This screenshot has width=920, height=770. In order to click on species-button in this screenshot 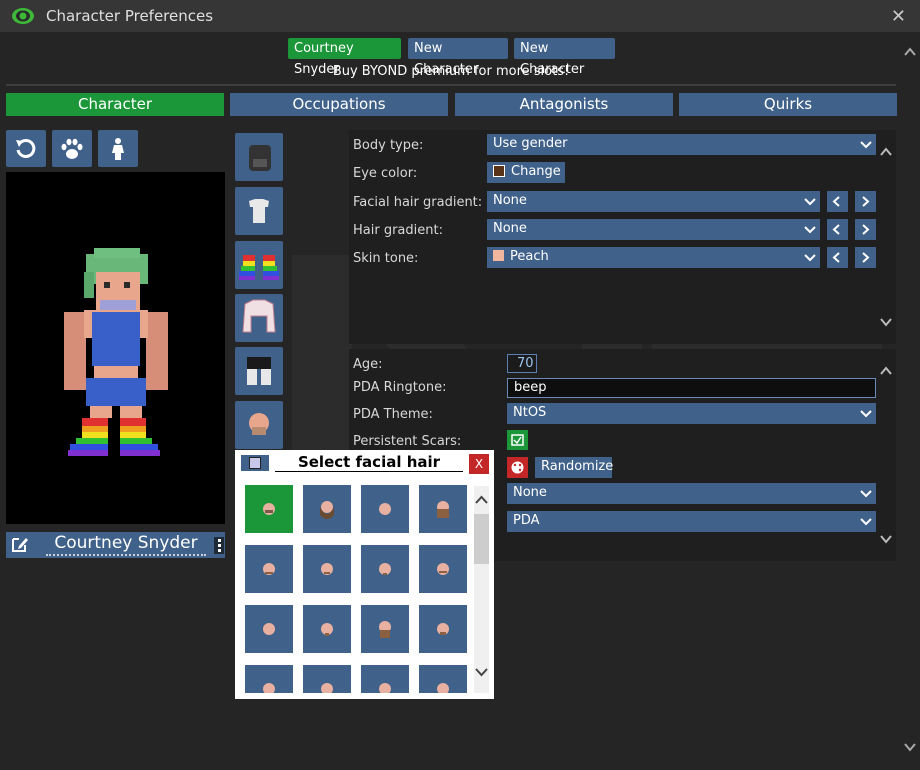, I will do `click(72, 148)`.